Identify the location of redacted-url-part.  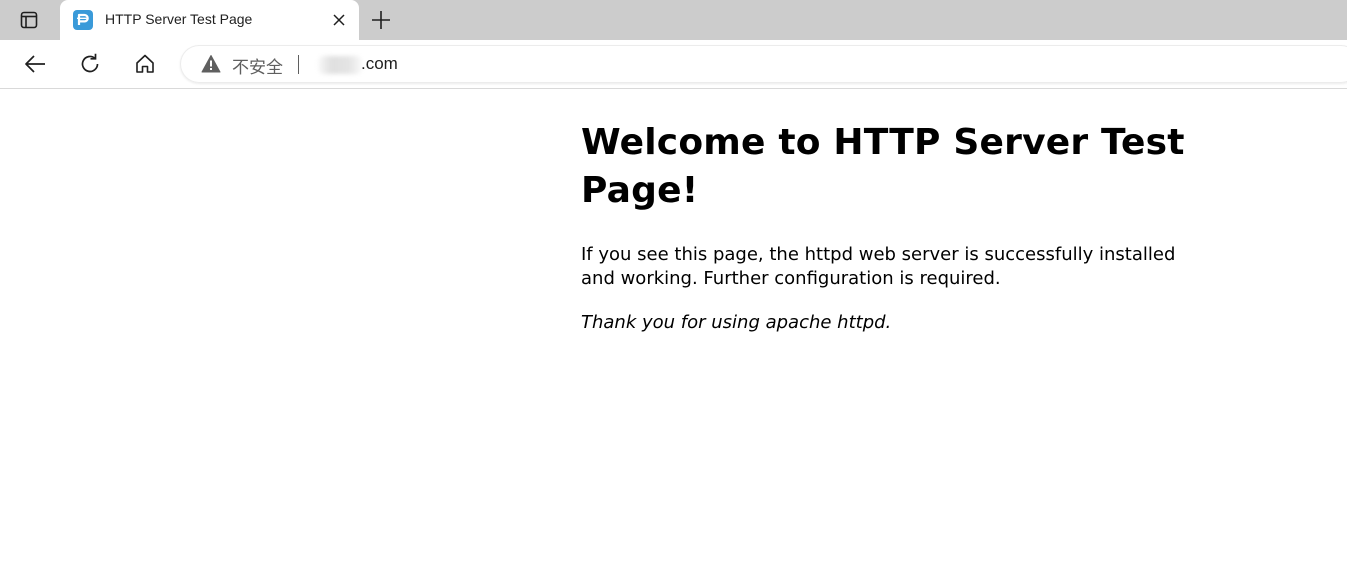
(340, 65).